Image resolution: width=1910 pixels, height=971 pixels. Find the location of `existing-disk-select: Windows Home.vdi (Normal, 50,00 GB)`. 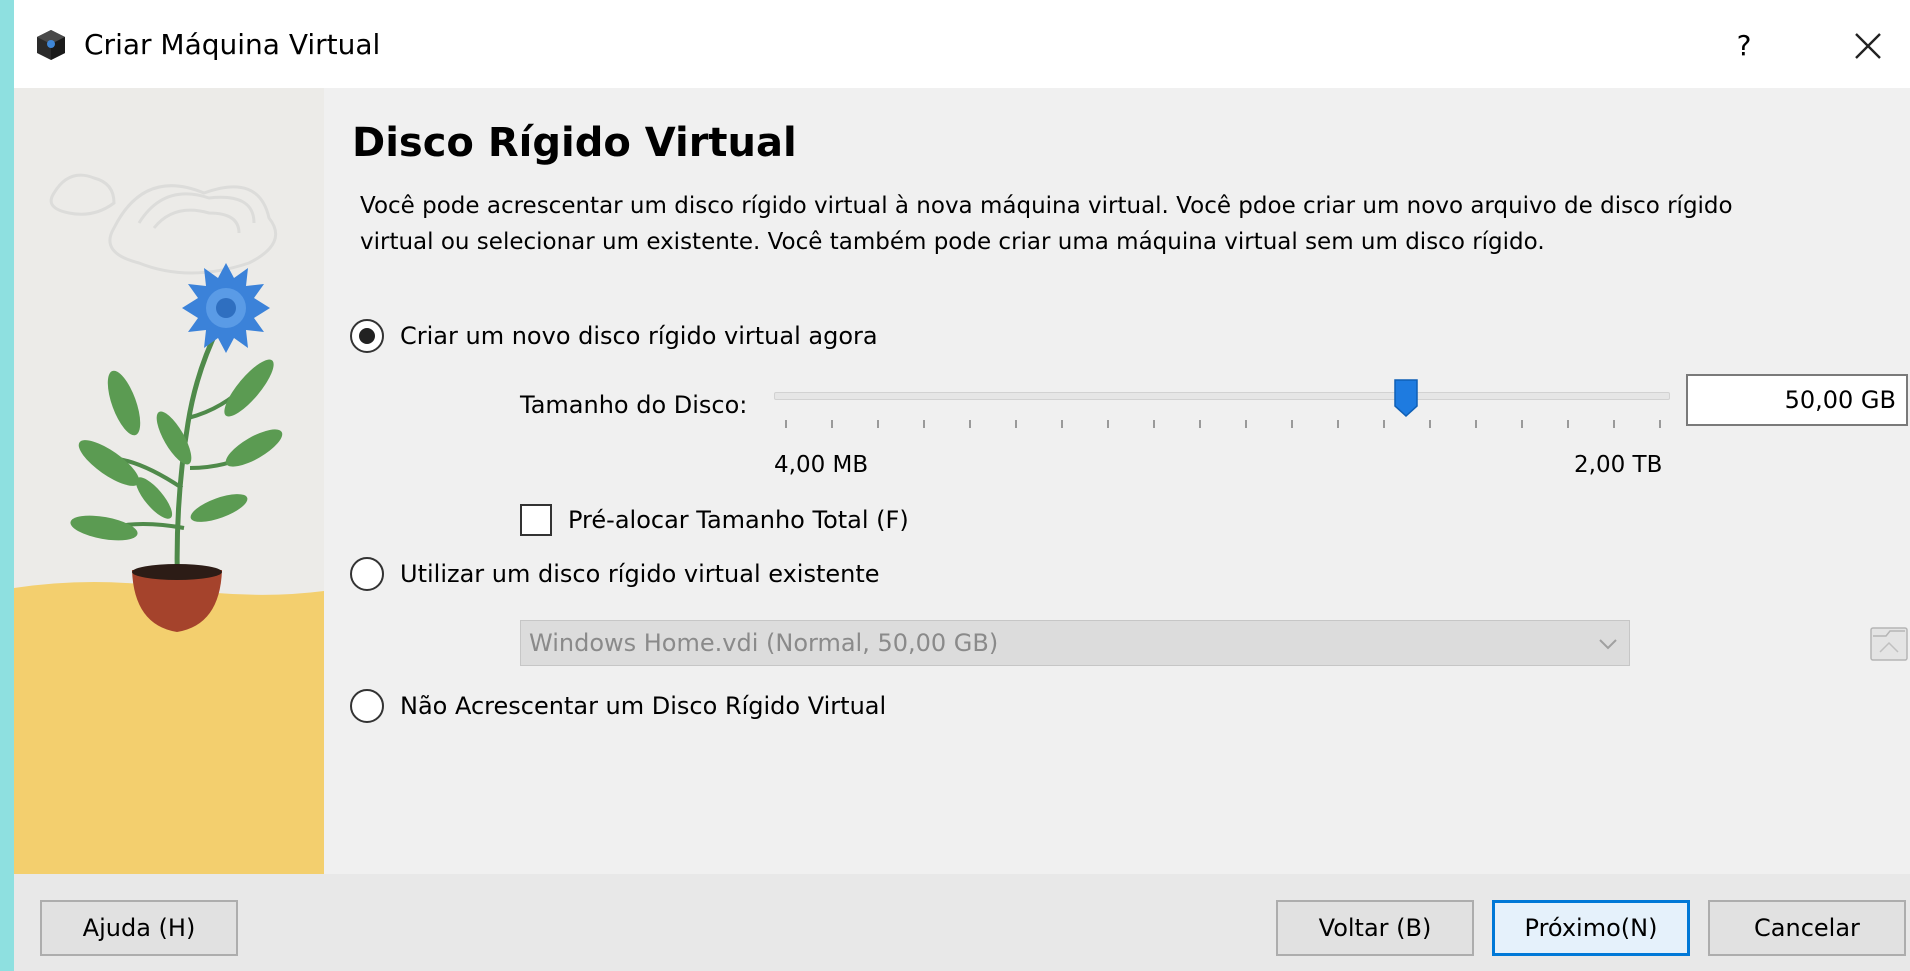

existing-disk-select: Windows Home.vdi (Normal, 50,00 GB) is located at coordinates (1075, 643).